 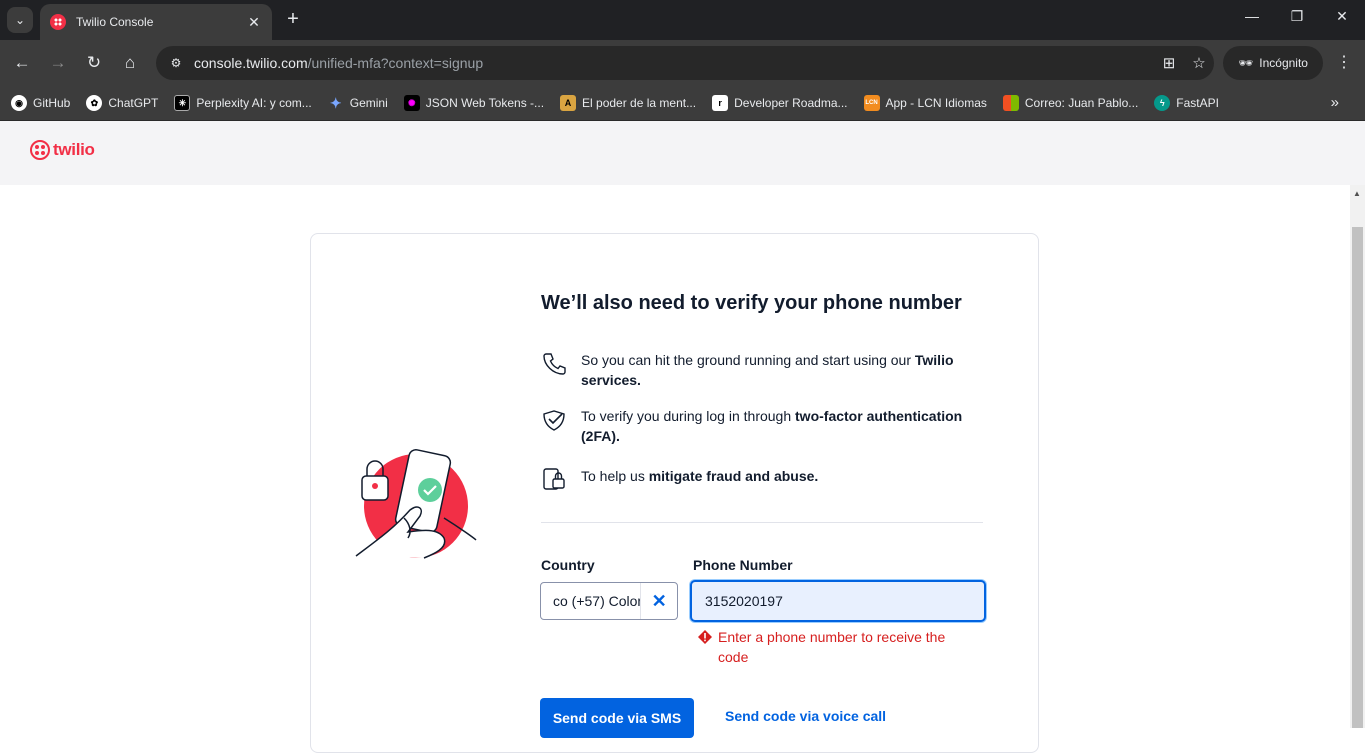 I want to click on country-value: co (+57) Colombia, so click(x=590, y=601).